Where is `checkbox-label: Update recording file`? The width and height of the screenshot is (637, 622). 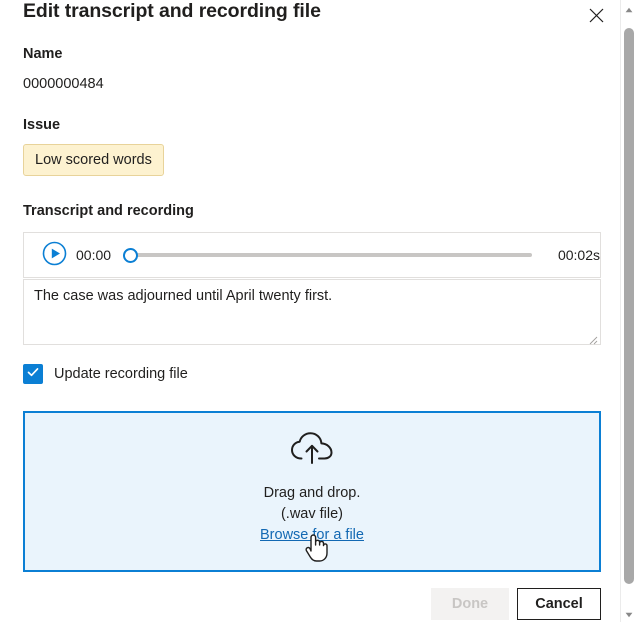 checkbox-label: Update recording file is located at coordinates (121, 374).